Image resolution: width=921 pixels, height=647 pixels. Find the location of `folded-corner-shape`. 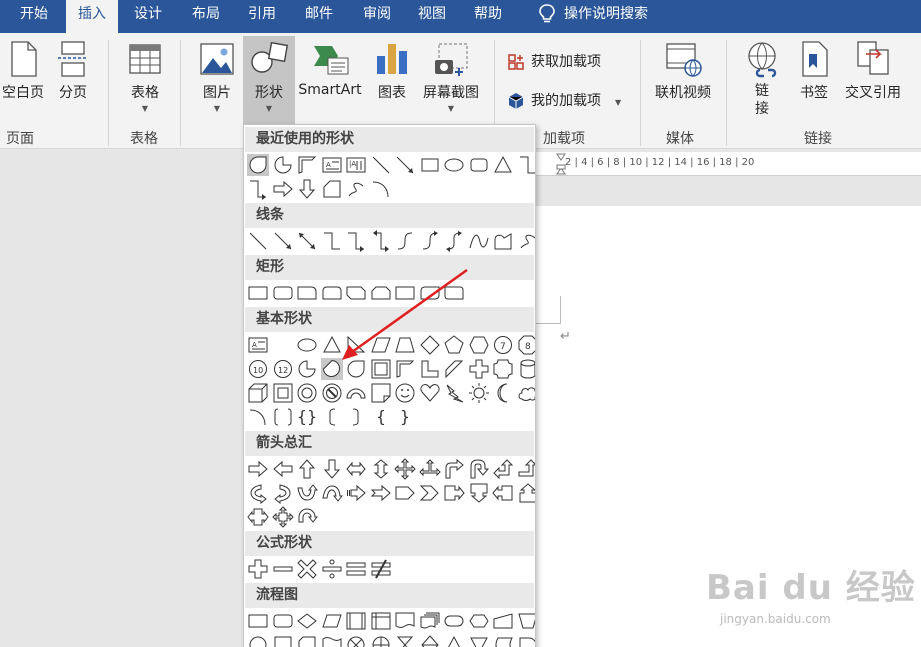

folded-corner-shape is located at coordinates (381, 393).